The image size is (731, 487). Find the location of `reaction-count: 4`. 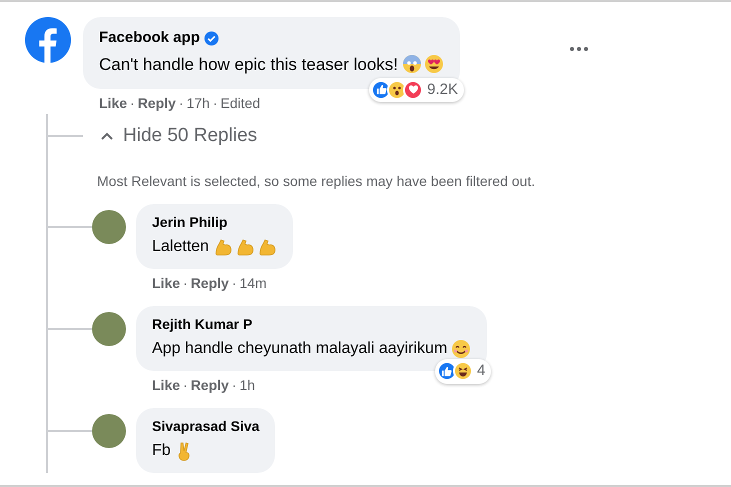

reaction-count: 4 is located at coordinates (481, 371).